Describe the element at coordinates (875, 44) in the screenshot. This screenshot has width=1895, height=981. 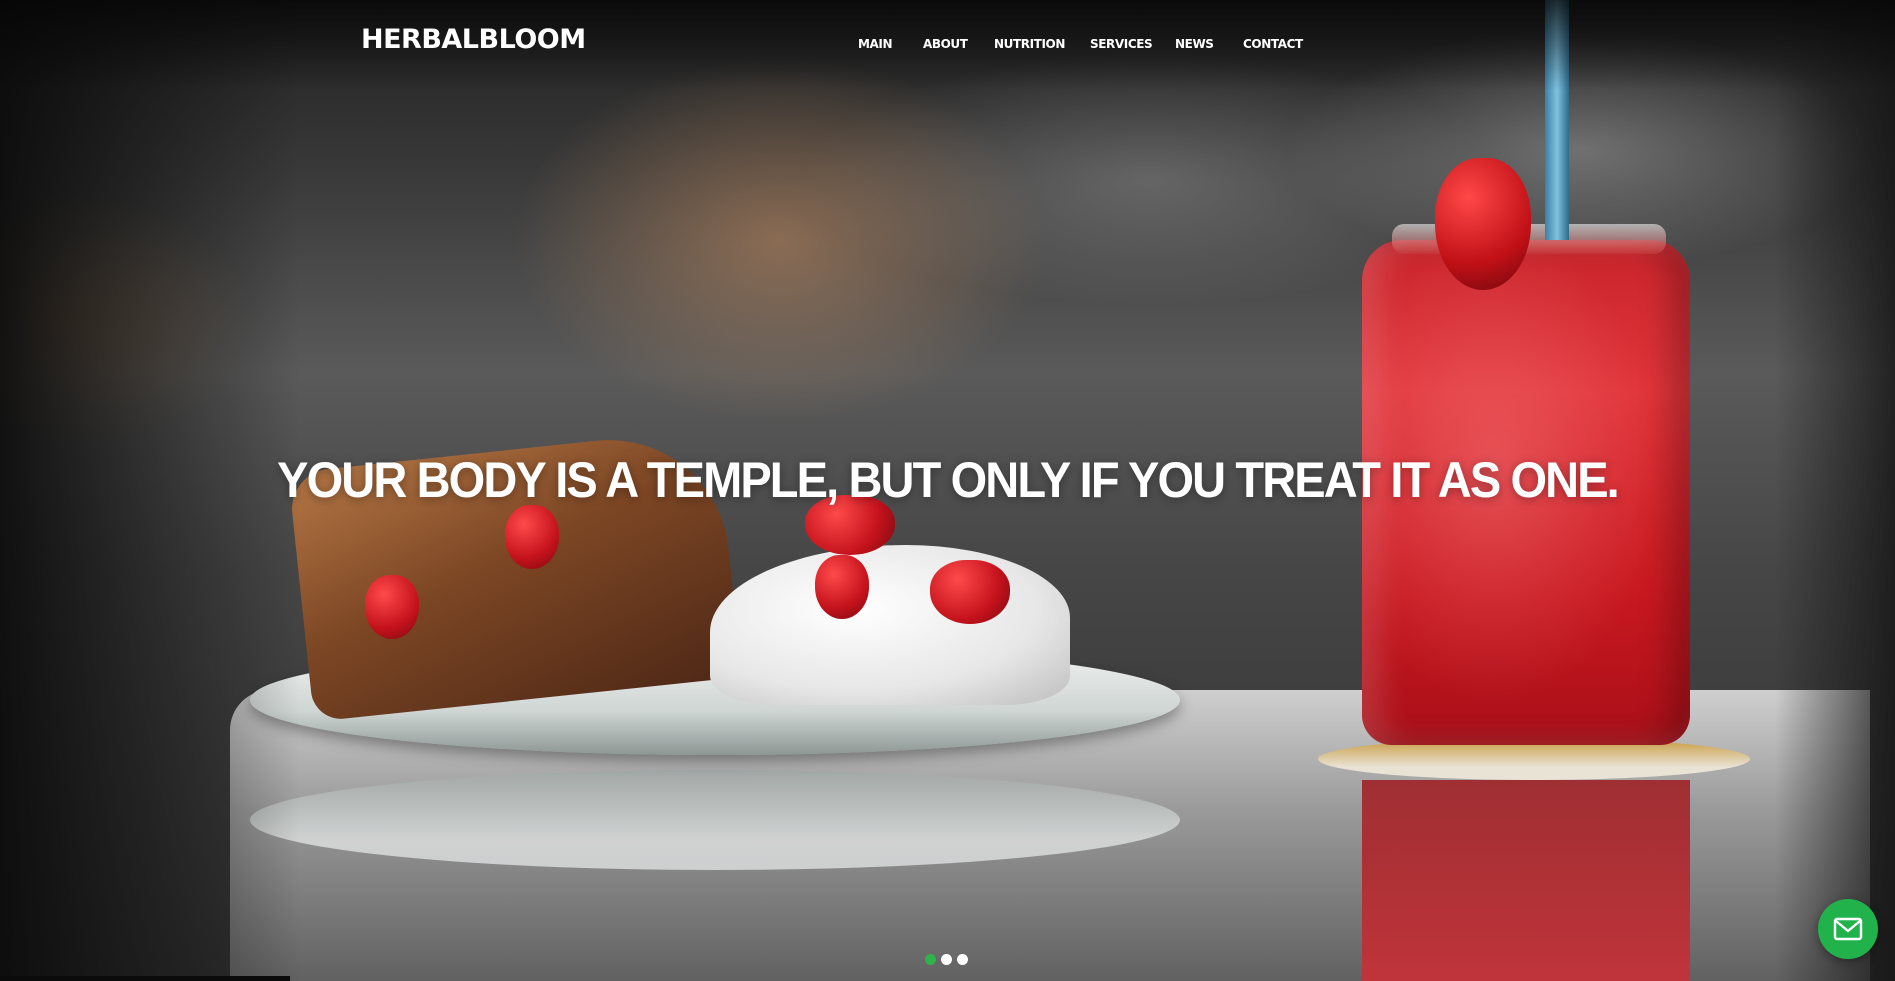
I see `nav-item-main: MAIN` at that location.